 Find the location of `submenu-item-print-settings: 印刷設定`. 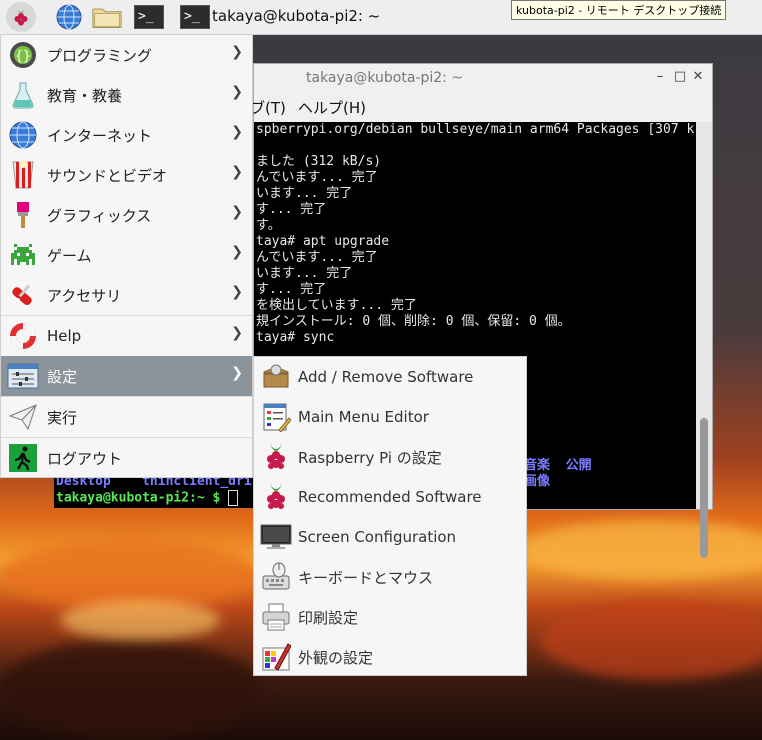

submenu-item-print-settings: 印刷設定 is located at coordinates (390, 617).